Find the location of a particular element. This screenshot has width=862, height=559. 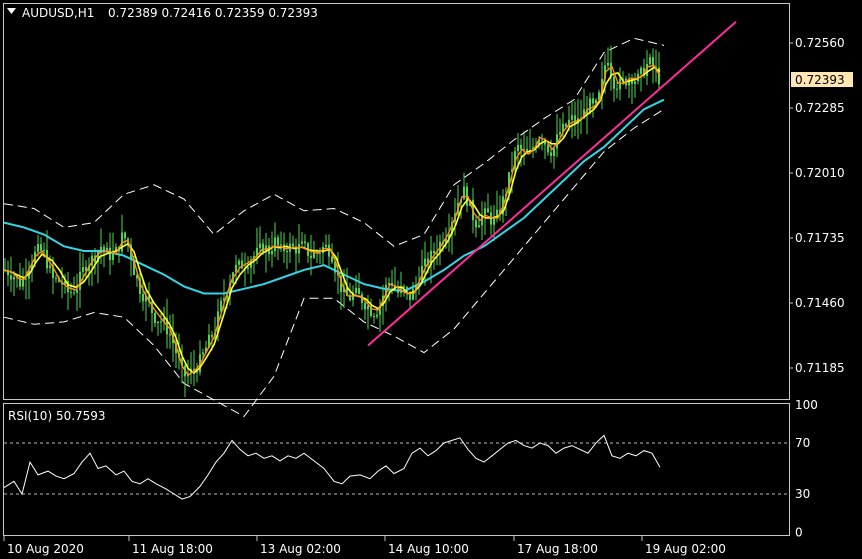

rsi-indicator-label: RSI(10) 50.7593 is located at coordinates (57, 416).